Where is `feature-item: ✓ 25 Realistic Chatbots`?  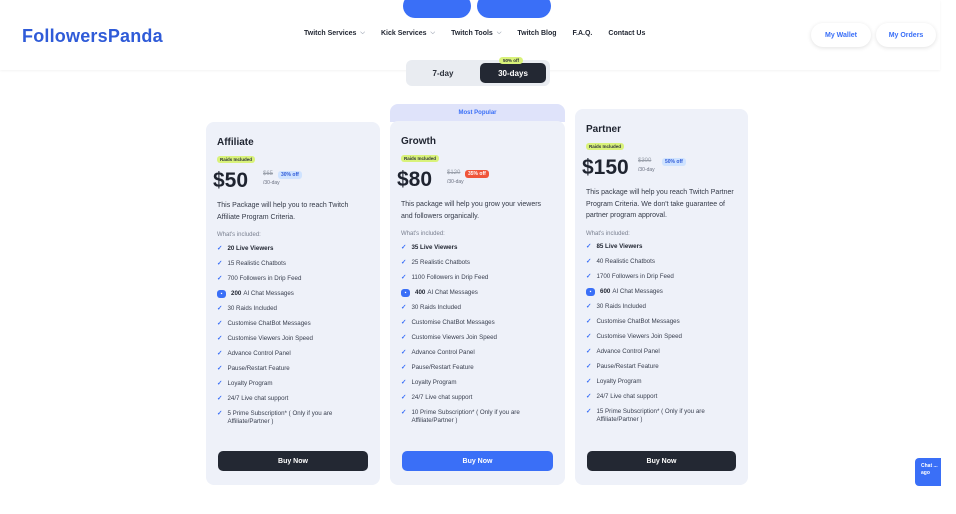
feature-item: ✓ 25 Realistic Chatbots is located at coordinates (477, 262).